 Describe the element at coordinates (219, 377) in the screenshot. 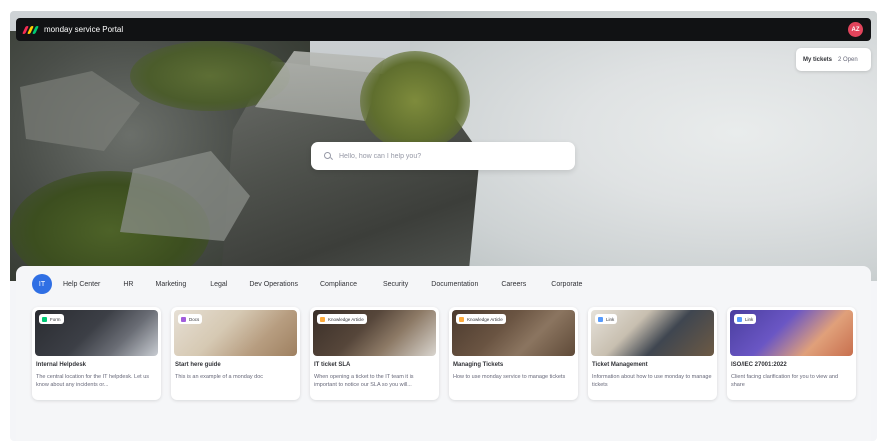

I see `card-description: This is an example of a monday doc` at that location.